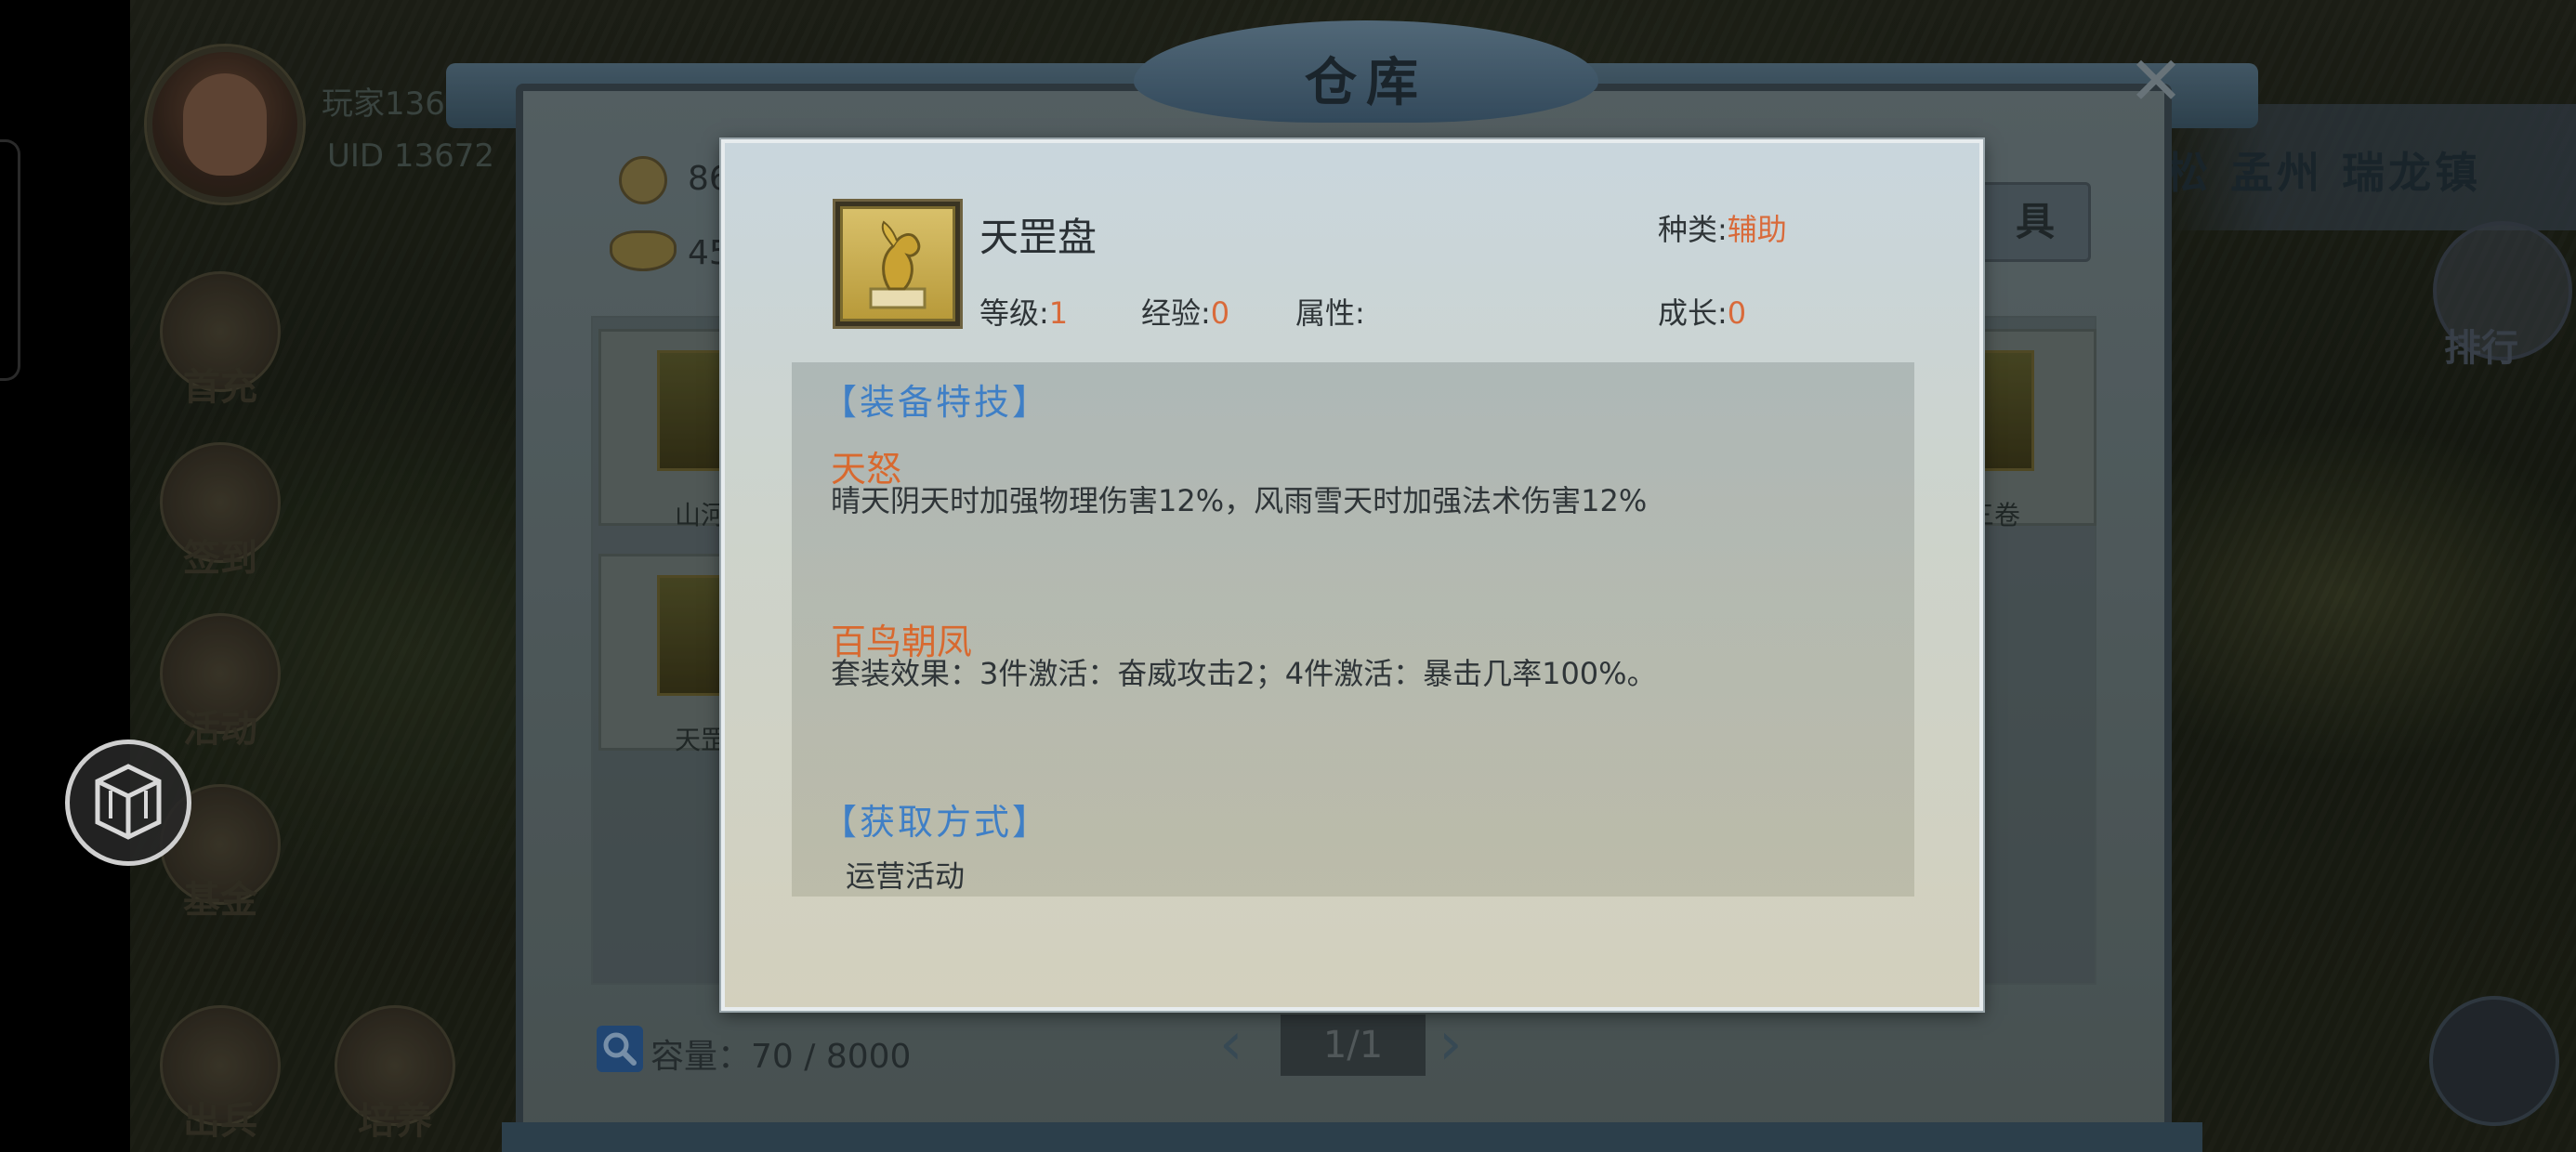 This screenshot has height=1152, width=2576. I want to click on cube-menu-button, so click(128, 803).